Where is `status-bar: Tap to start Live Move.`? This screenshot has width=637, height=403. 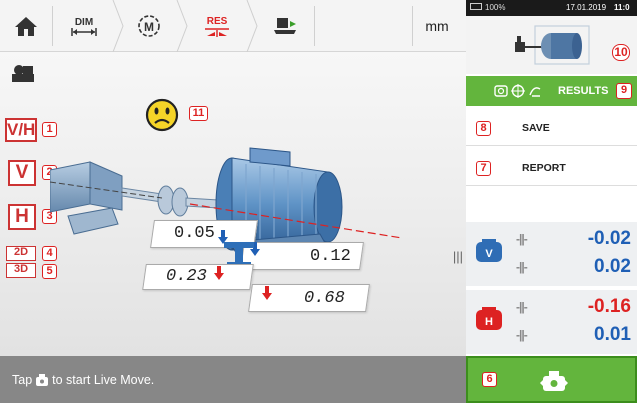 status-bar: Tap to start Live Move. is located at coordinates (233, 379).